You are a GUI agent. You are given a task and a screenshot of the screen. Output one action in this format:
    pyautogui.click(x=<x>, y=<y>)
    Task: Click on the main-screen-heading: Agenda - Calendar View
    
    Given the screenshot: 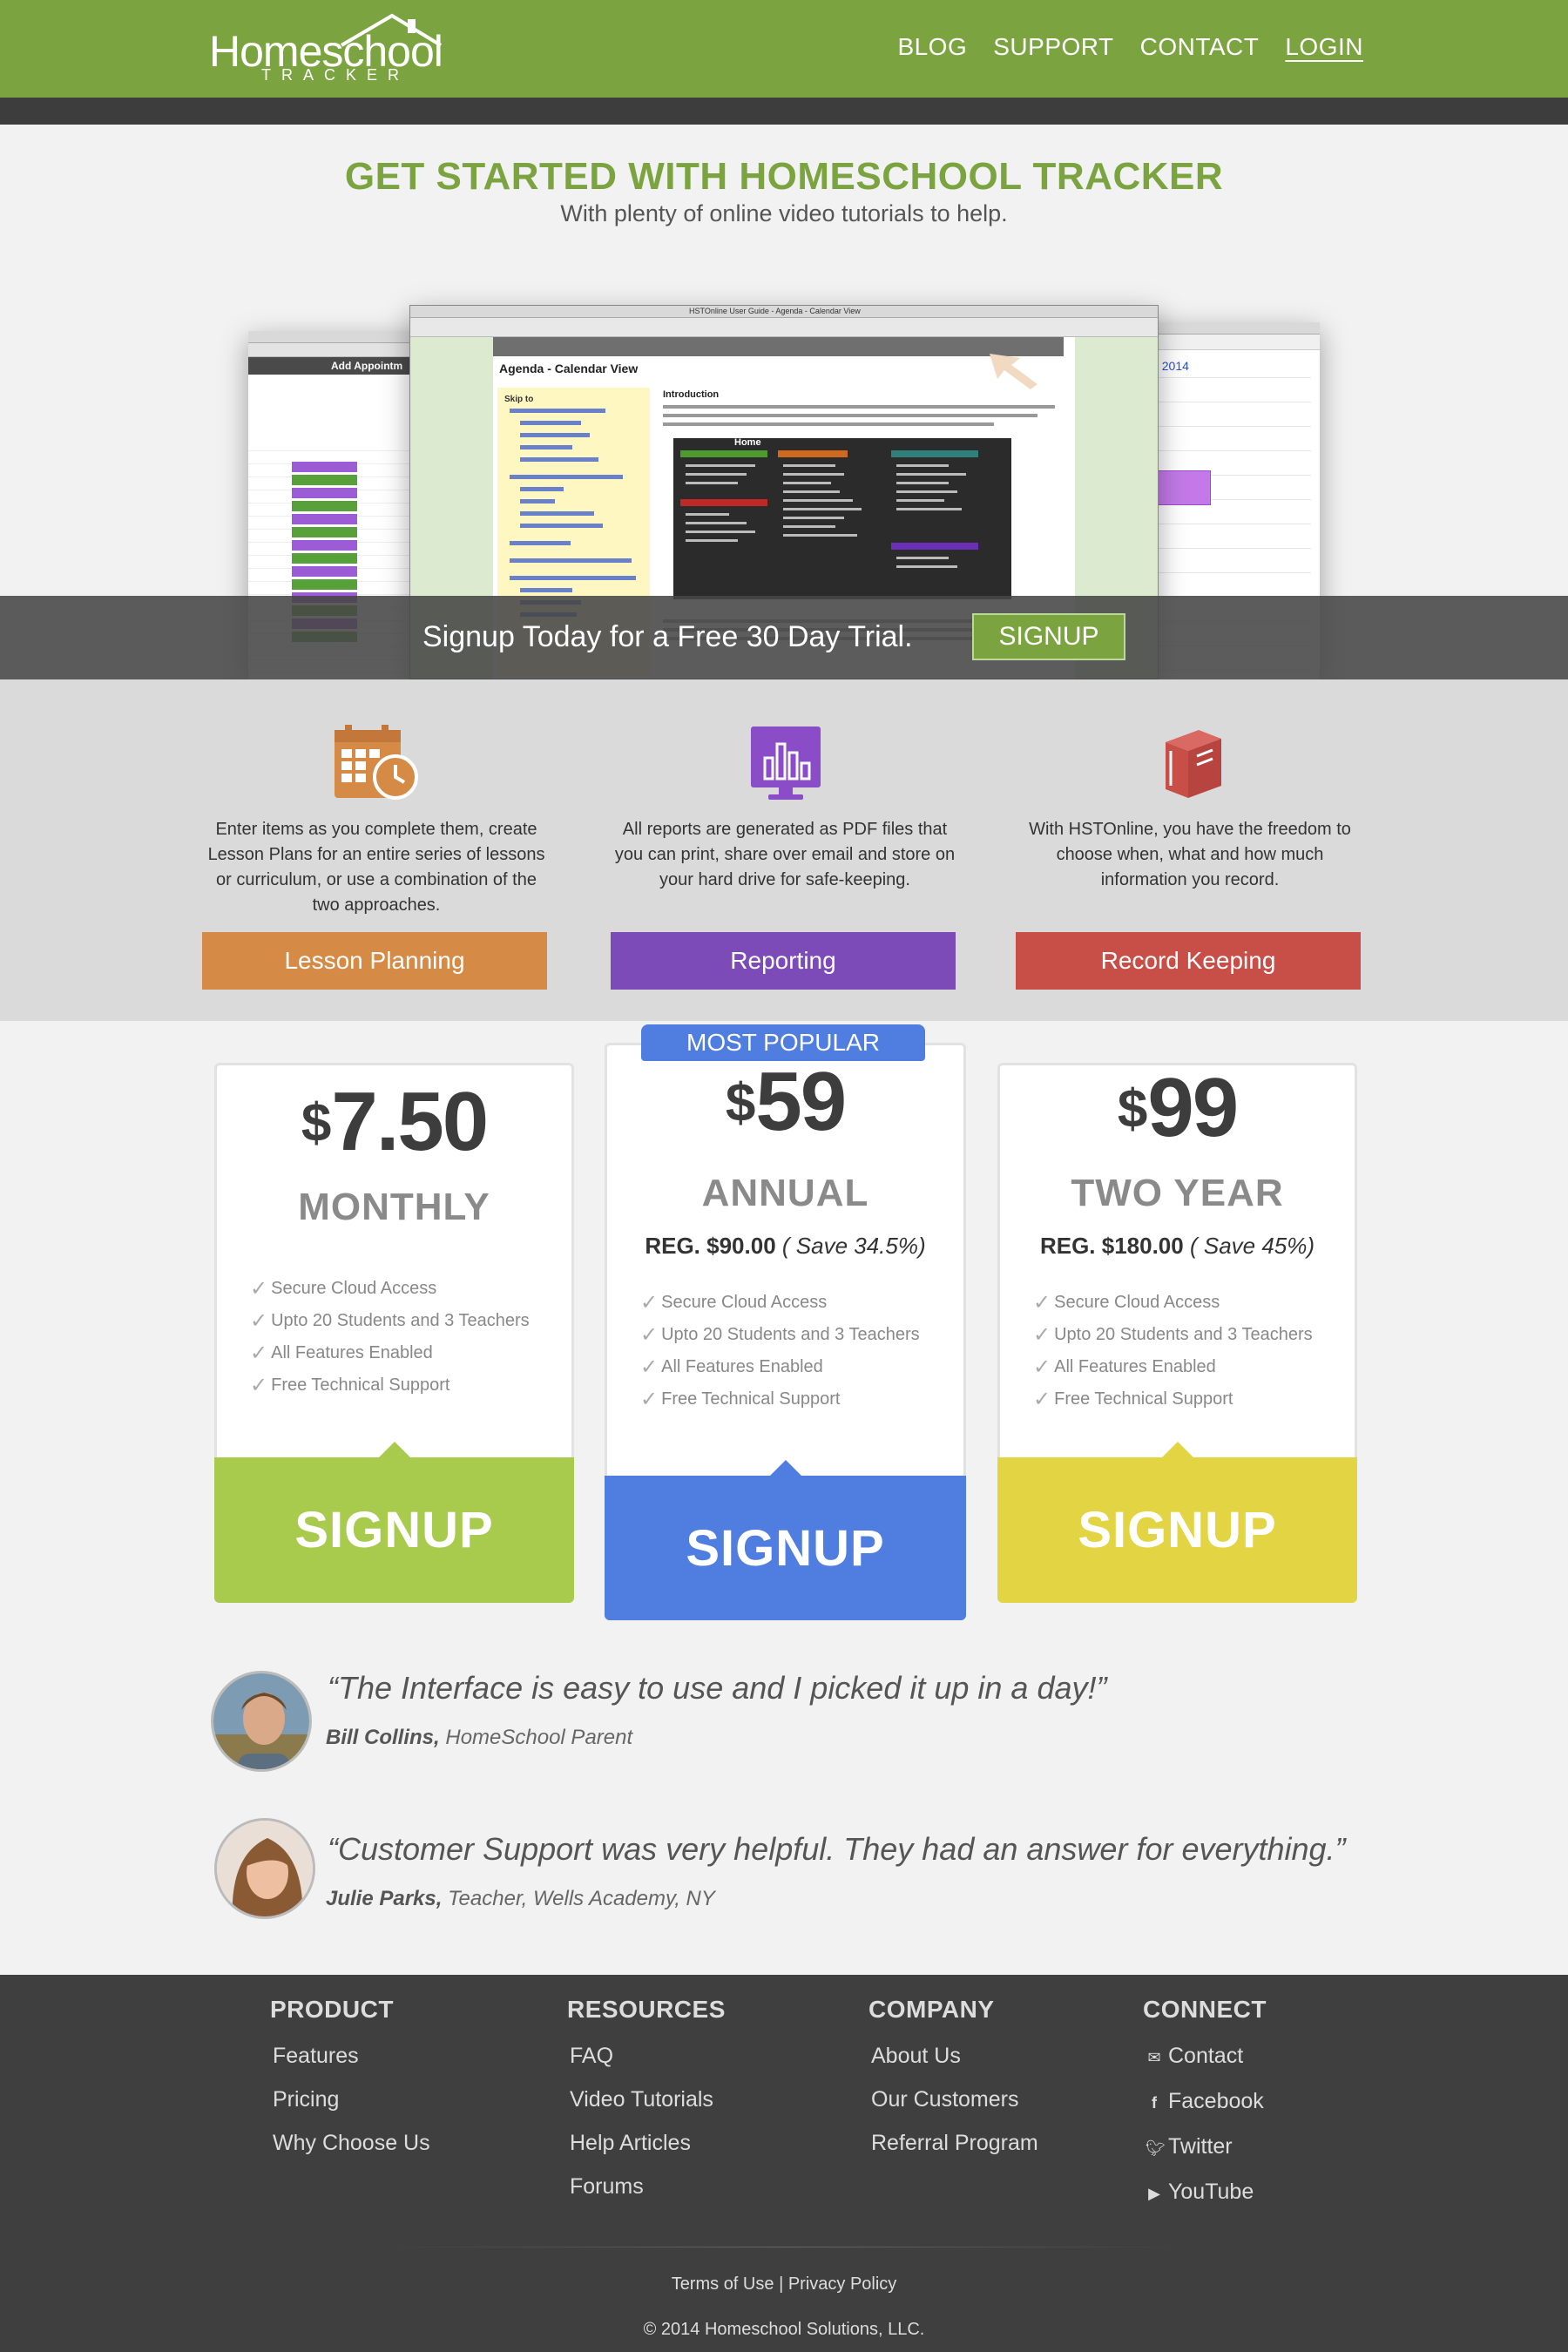 What is the action you would take?
    pyautogui.click(x=569, y=368)
    